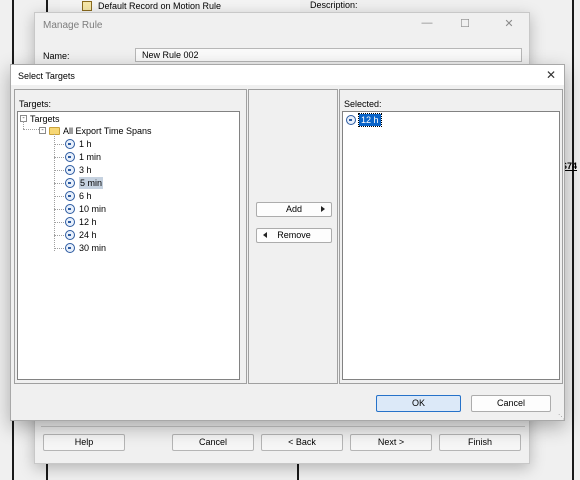  What do you see at coordinates (283, 426) in the screenshot?
I see `footer-divider` at bounding box center [283, 426].